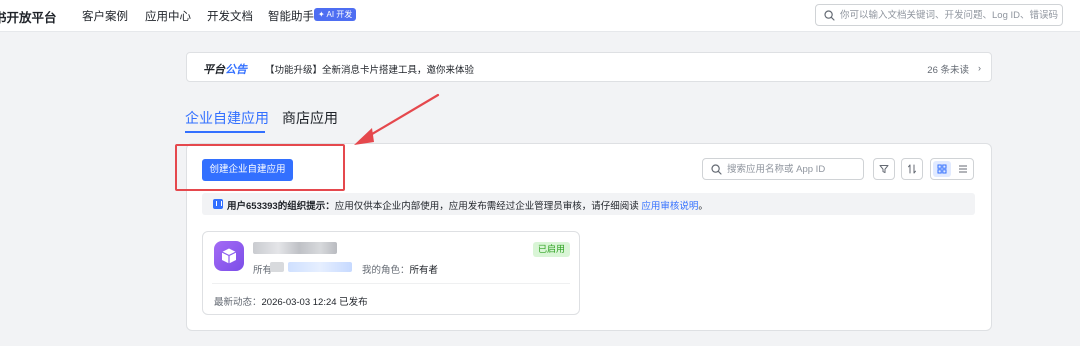 The height and width of the screenshot is (346, 1080). What do you see at coordinates (218, 204) in the screenshot?
I see `info-icon` at bounding box center [218, 204].